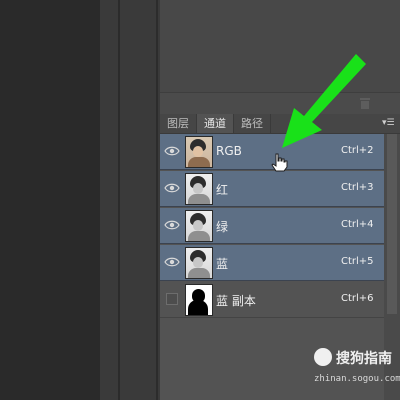  I want to click on hand-cursor-icon, so click(279, 162).